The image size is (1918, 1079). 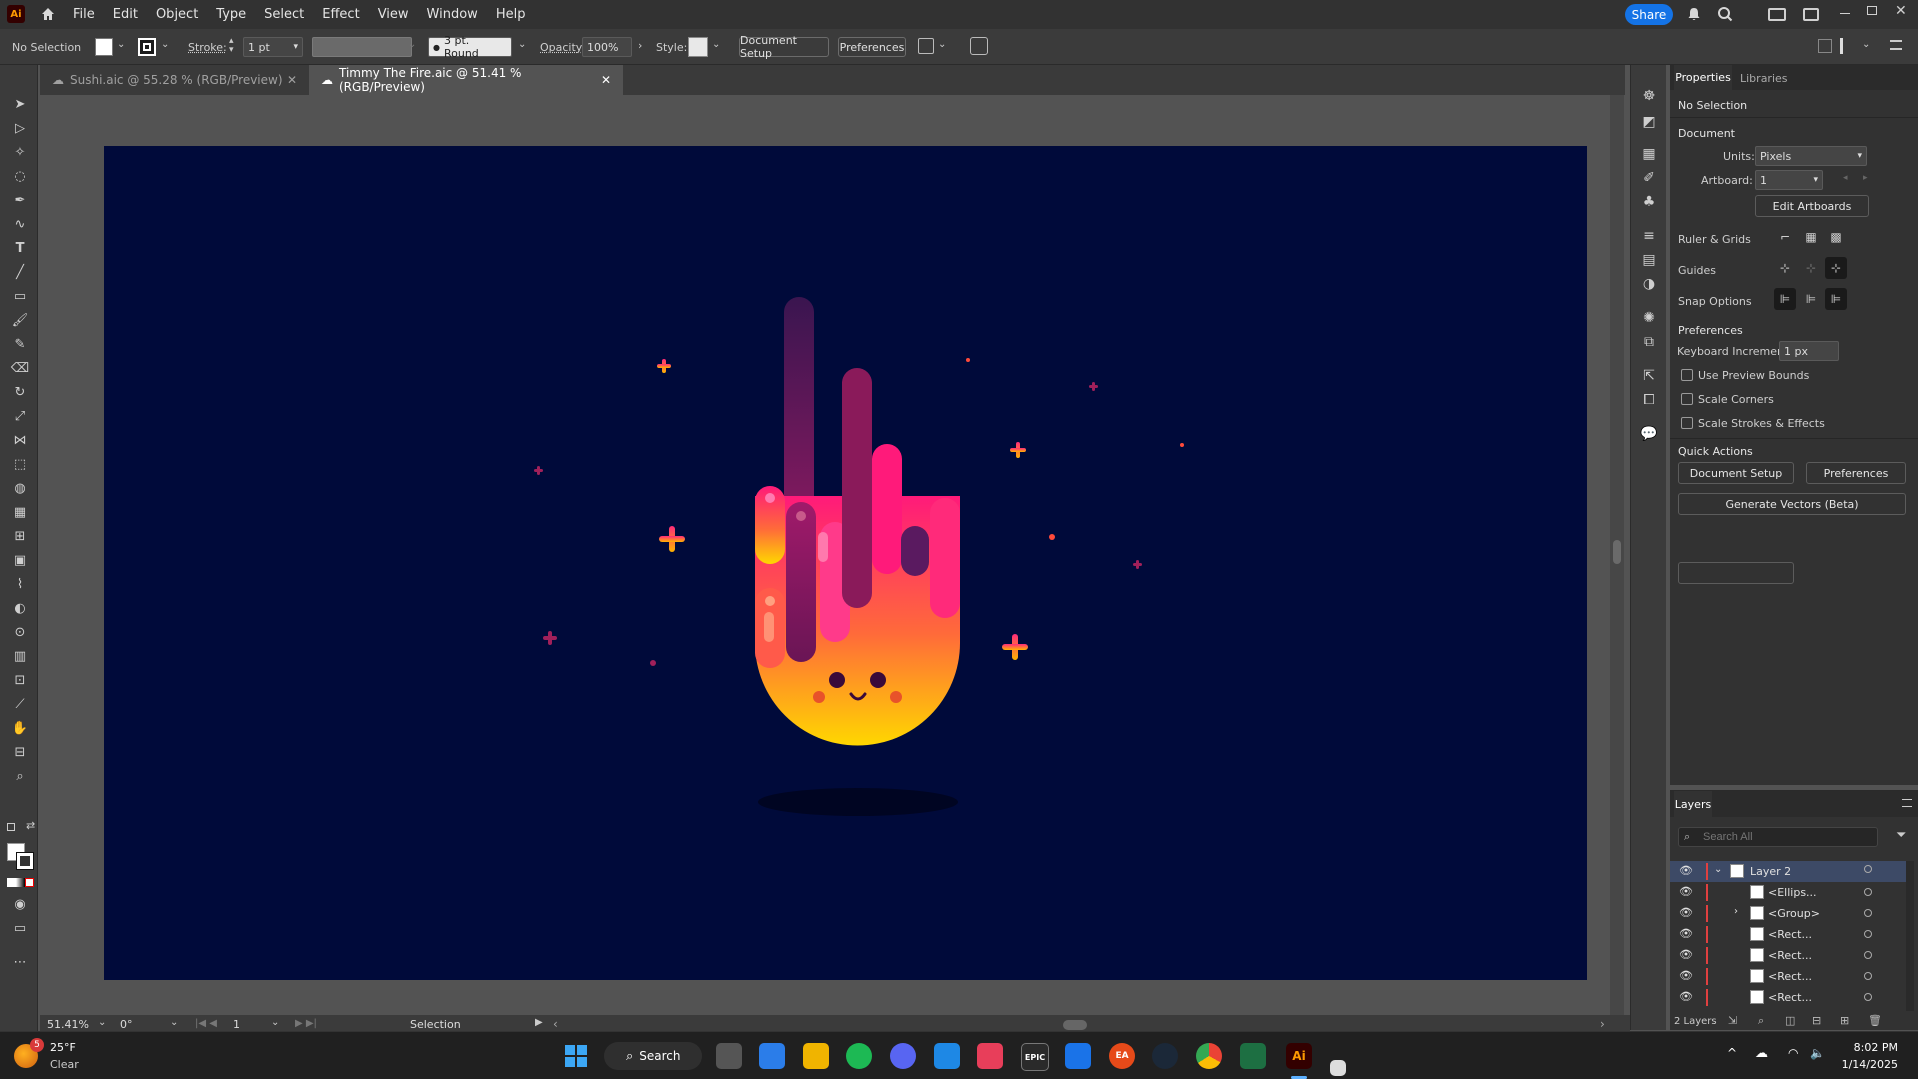 I want to click on windows-start-icon, so click(x=576, y=1056).